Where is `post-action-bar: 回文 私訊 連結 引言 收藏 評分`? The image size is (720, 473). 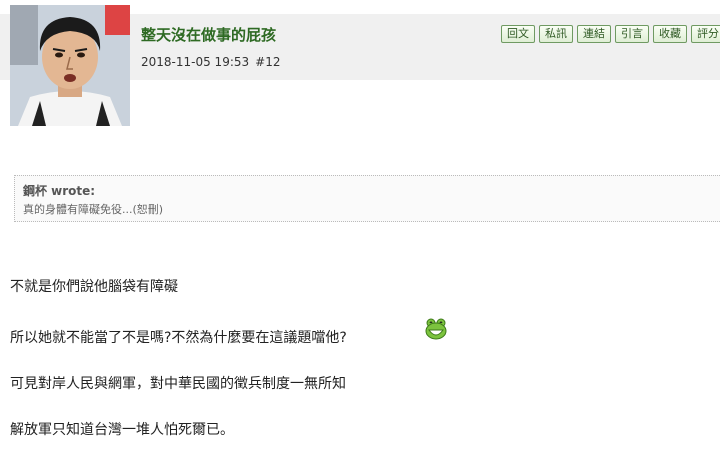 post-action-bar: 回文 私訊 連結 引言 收藏 評分 is located at coordinates (610, 34).